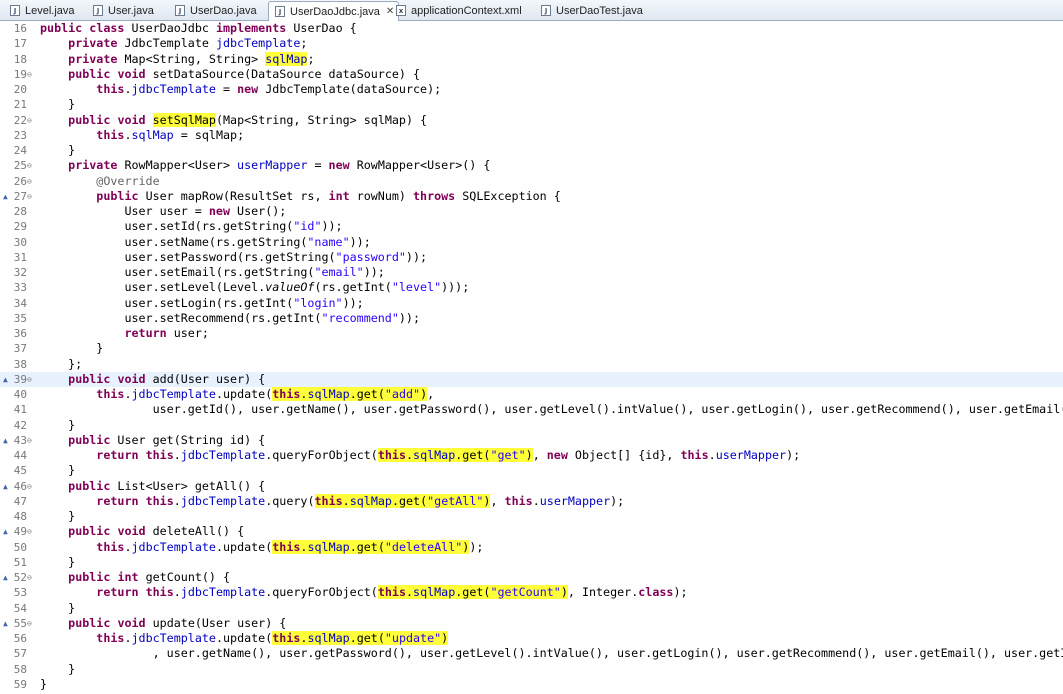 The height and width of the screenshot is (694, 1063). What do you see at coordinates (58, 104) in the screenshot?
I see `code-text: }` at bounding box center [58, 104].